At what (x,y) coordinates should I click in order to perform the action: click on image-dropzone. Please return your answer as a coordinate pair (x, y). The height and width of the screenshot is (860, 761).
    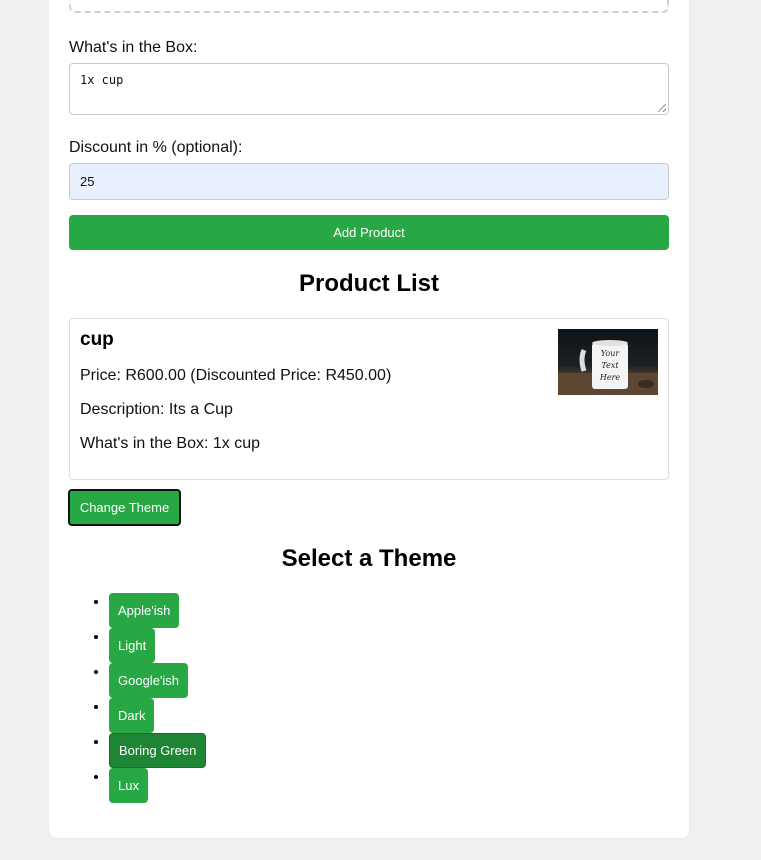
    Looking at the image, I should click on (369, 6).